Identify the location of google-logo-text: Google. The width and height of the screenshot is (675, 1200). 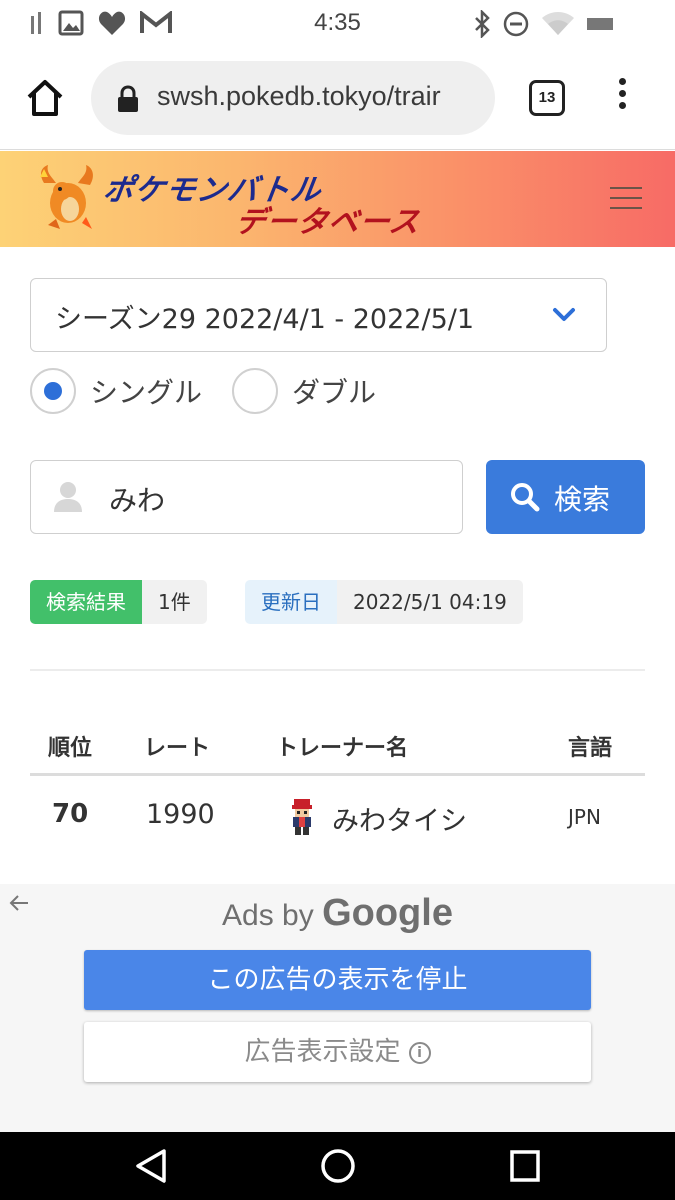
(387, 913).